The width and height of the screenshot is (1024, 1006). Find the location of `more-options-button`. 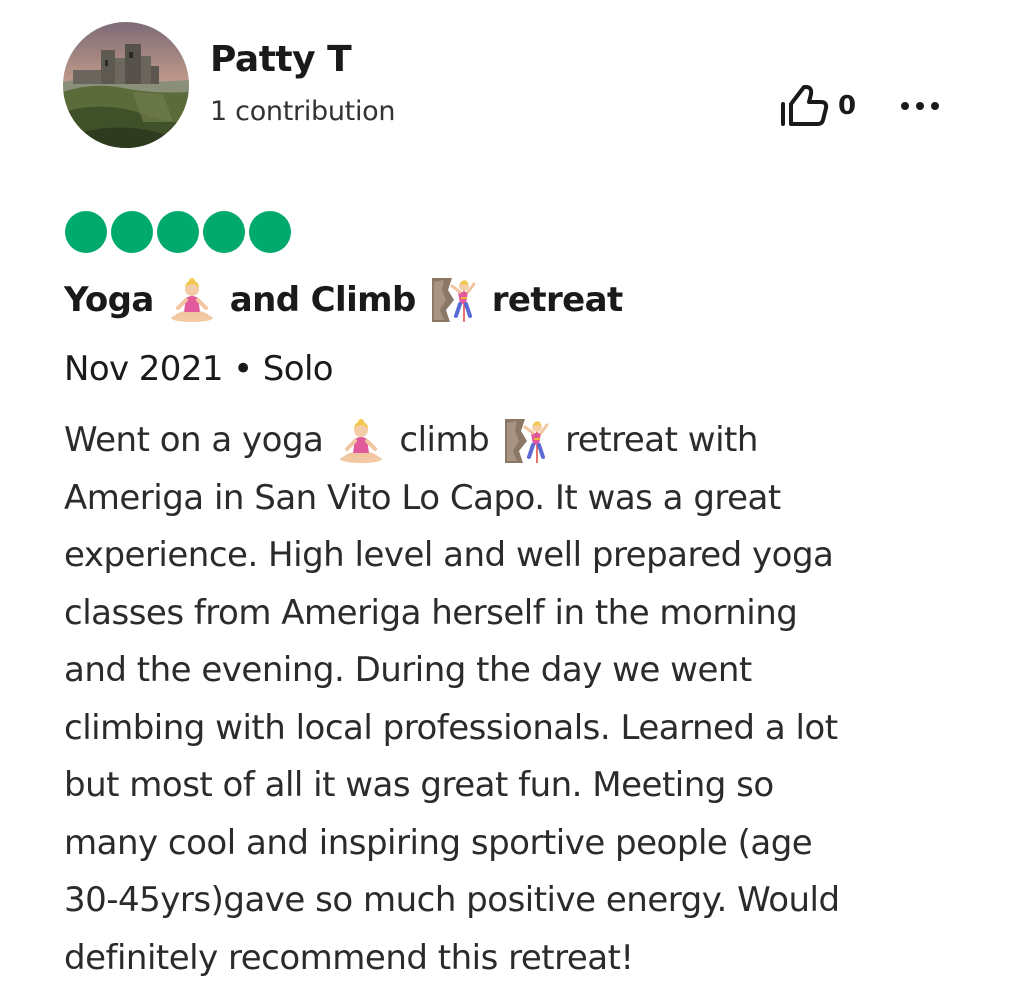

more-options-button is located at coordinates (920, 106).